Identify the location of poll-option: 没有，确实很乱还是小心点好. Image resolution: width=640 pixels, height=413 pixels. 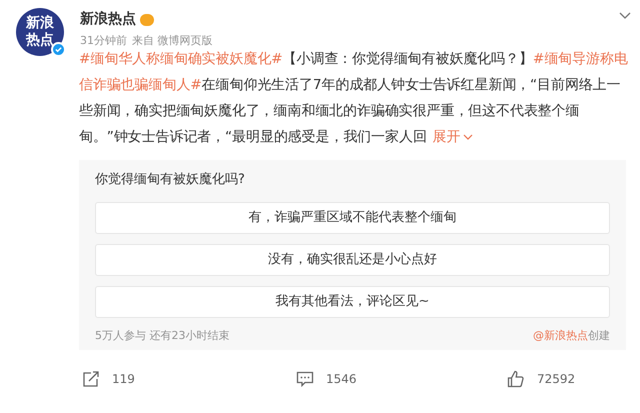
(352, 260).